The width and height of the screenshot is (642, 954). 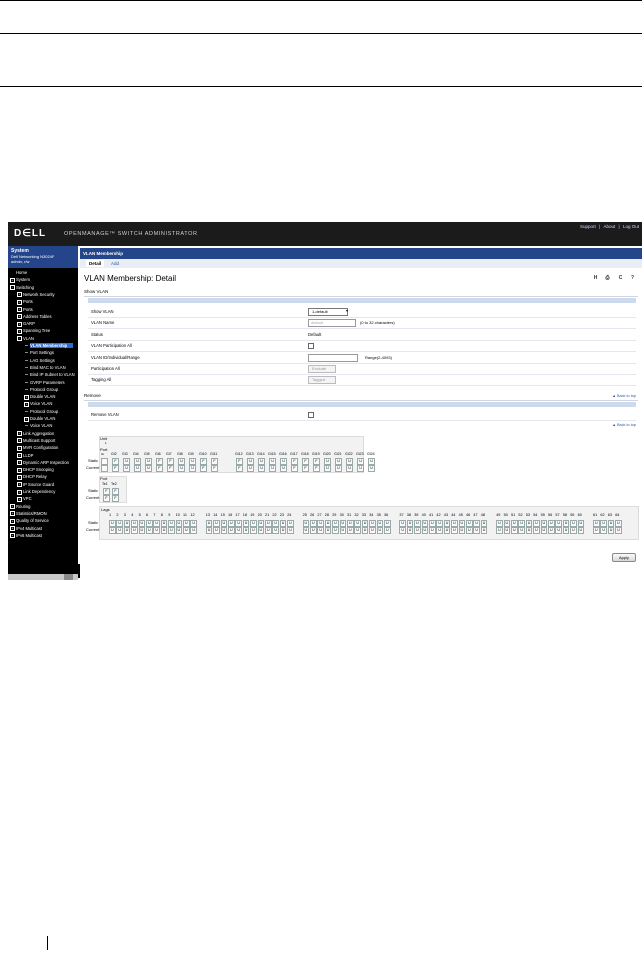 What do you see at coordinates (37, 316) in the screenshot?
I see `nav-item: Address Tables` at bounding box center [37, 316].